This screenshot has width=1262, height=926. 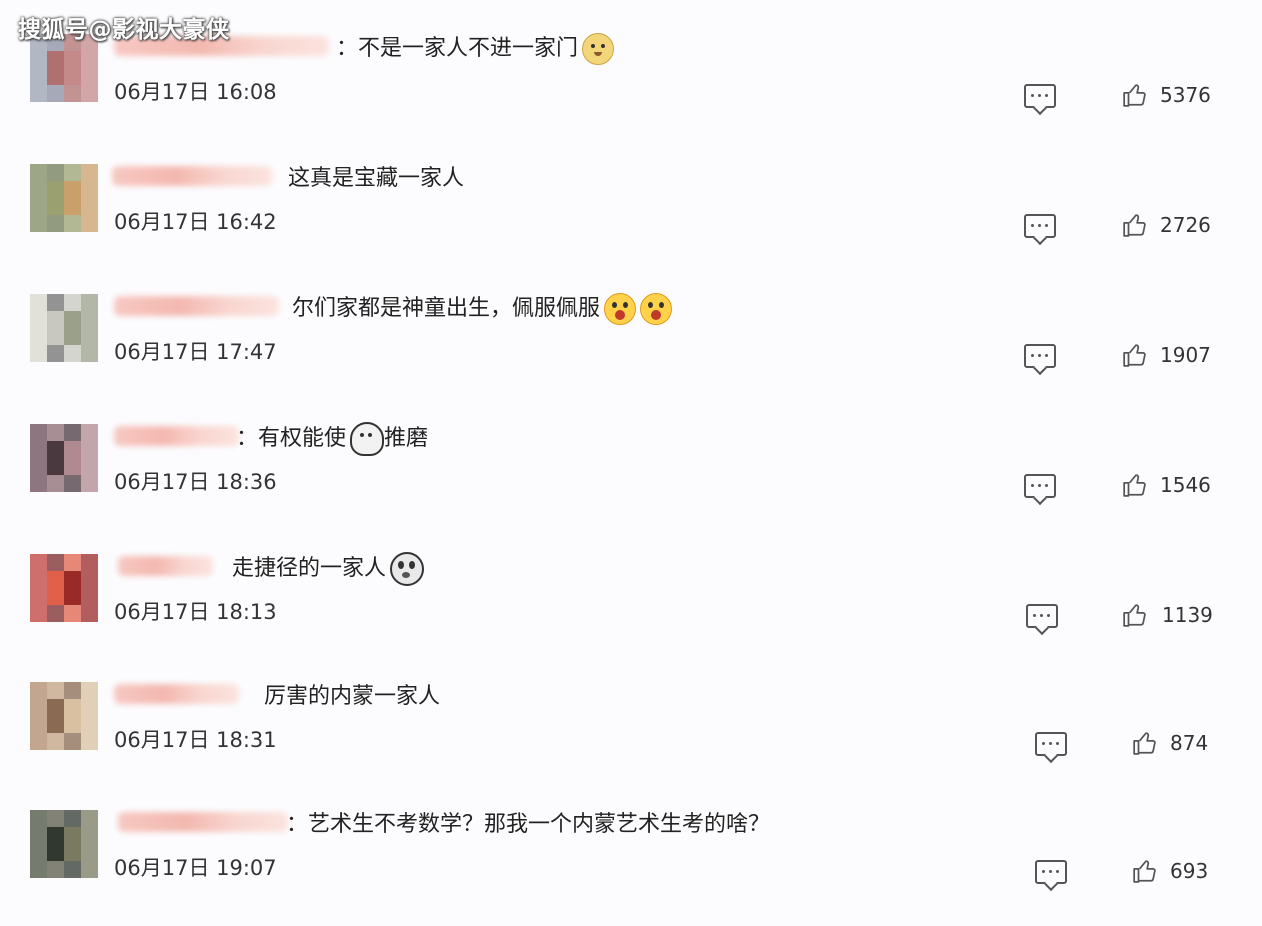 What do you see at coordinates (631, 605) in the screenshot?
I see `comment-item: 走捷径的一家人 06月17日 18:13 1139` at bounding box center [631, 605].